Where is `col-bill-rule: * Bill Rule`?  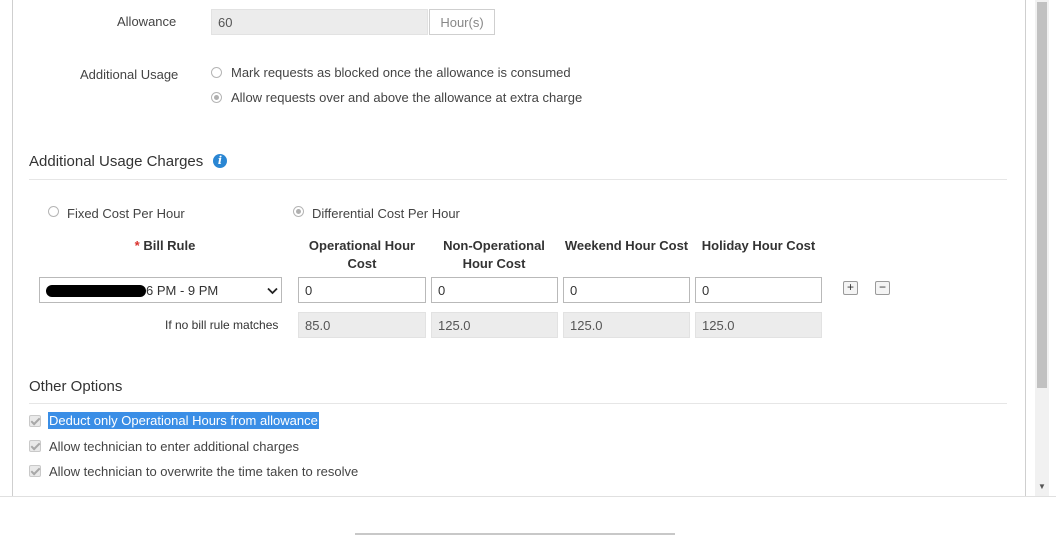 col-bill-rule: * Bill Rule is located at coordinates (165, 246).